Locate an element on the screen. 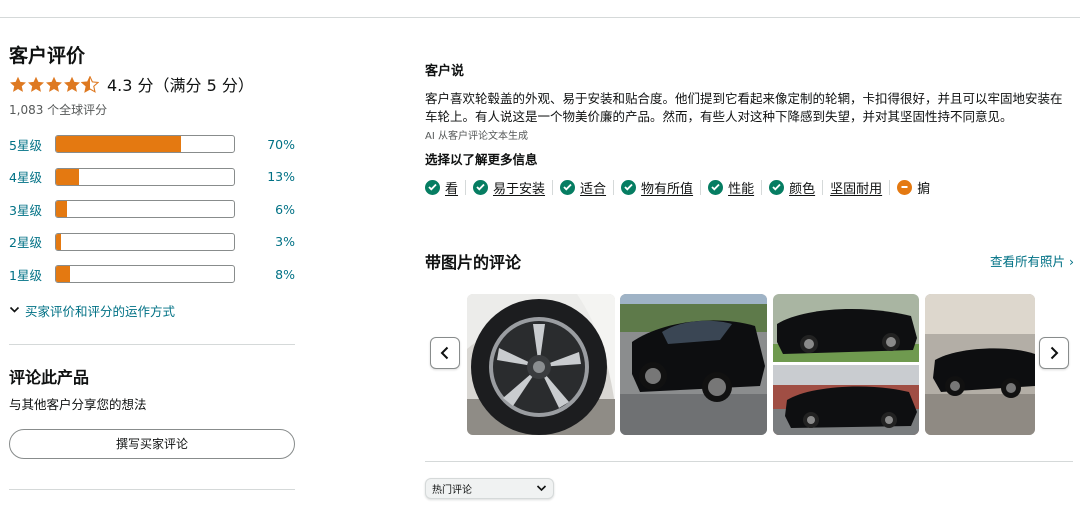 The width and height of the screenshot is (1080, 509). review-photo-car-collage is located at coordinates (846, 364).